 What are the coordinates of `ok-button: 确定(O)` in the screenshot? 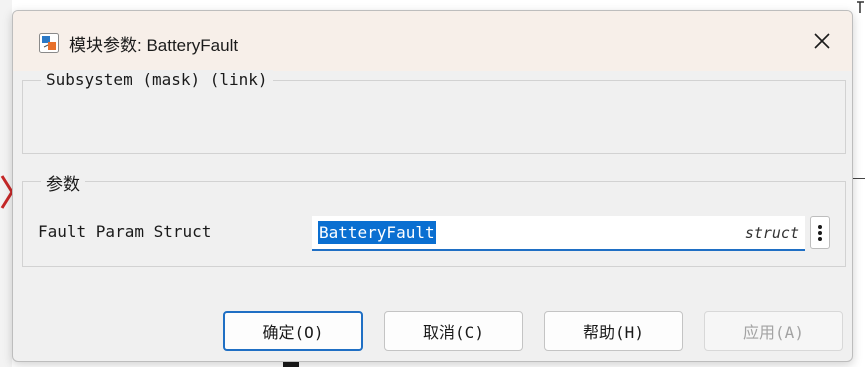 It's located at (293, 331).